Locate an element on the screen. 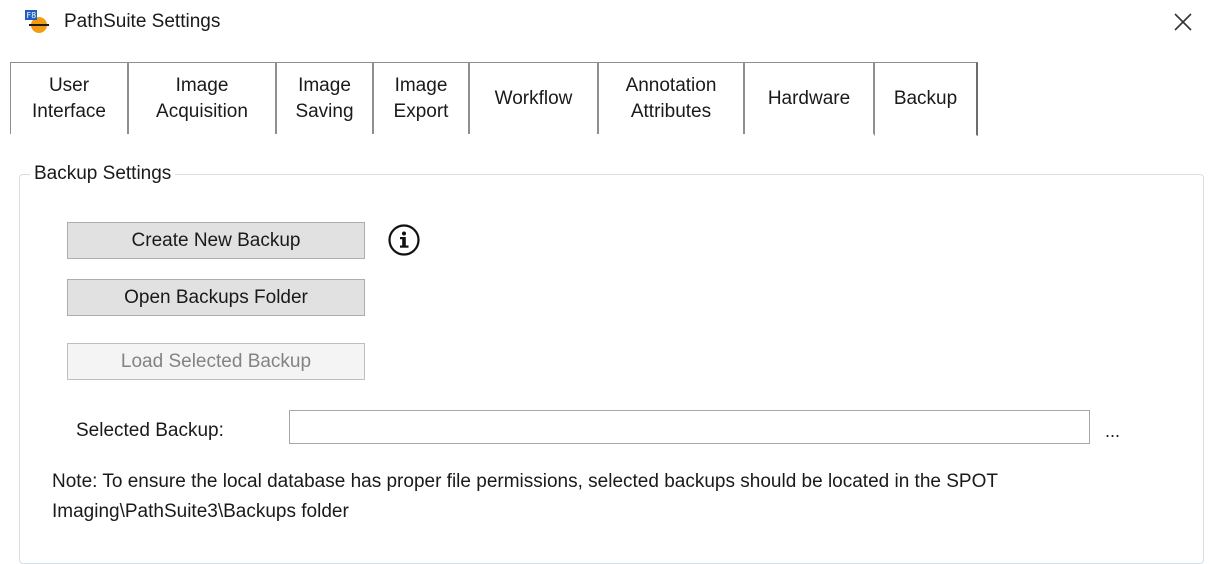  selected-backup-field is located at coordinates (689, 427).